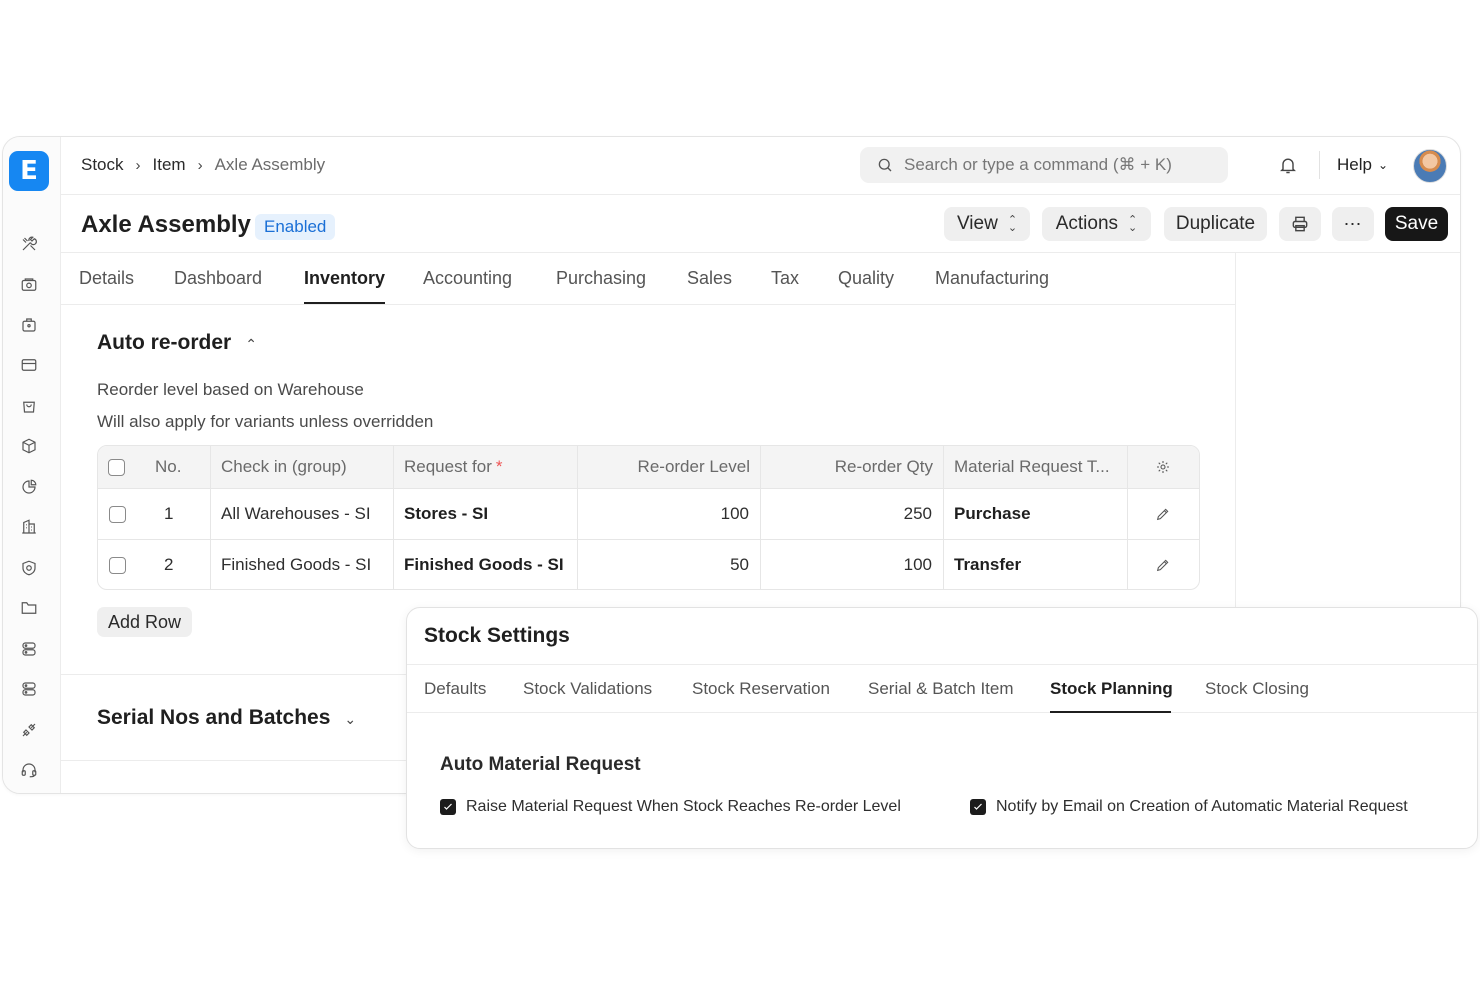  What do you see at coordinates (118, 467) in the screenshot?
I see `select-all-checkbox` at bounding box center [118, 467].